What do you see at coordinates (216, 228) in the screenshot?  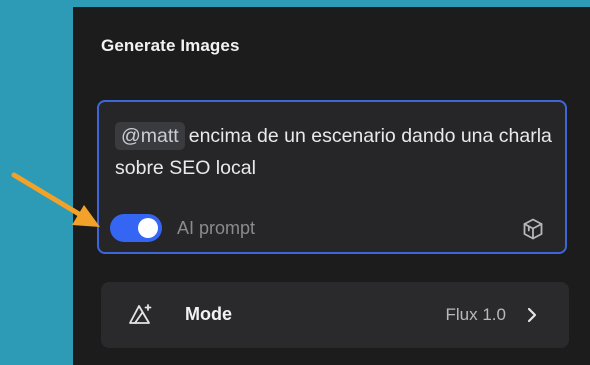 I see `ai-prompt-label: AI prompt` at bounding box center [216, 228].